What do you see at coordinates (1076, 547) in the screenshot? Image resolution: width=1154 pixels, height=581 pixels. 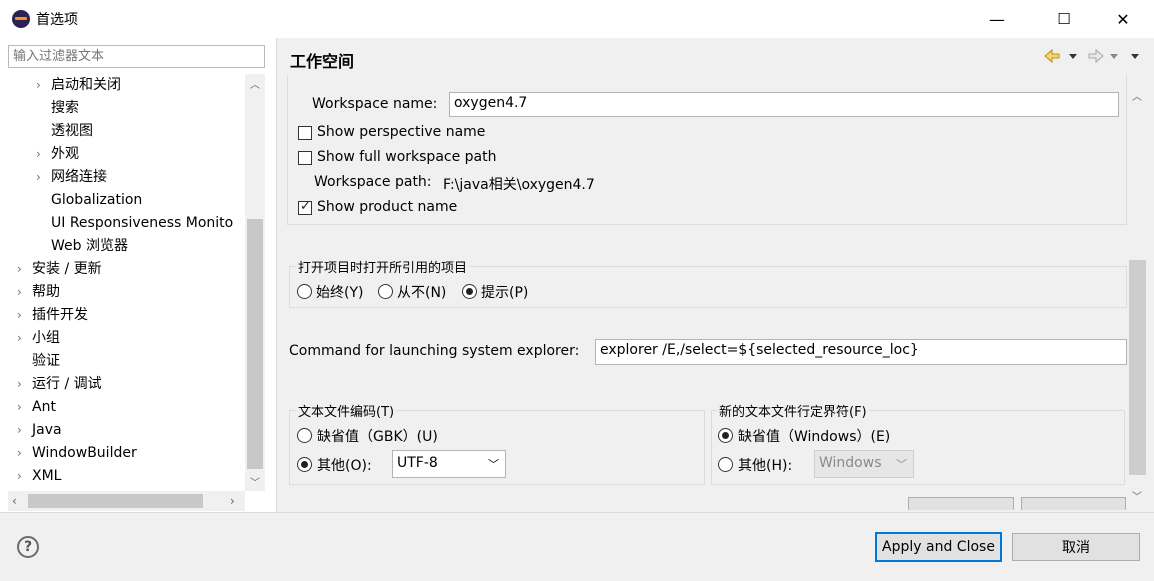 I see `cancel-button: 取消` at bounding box center [1076, 547].